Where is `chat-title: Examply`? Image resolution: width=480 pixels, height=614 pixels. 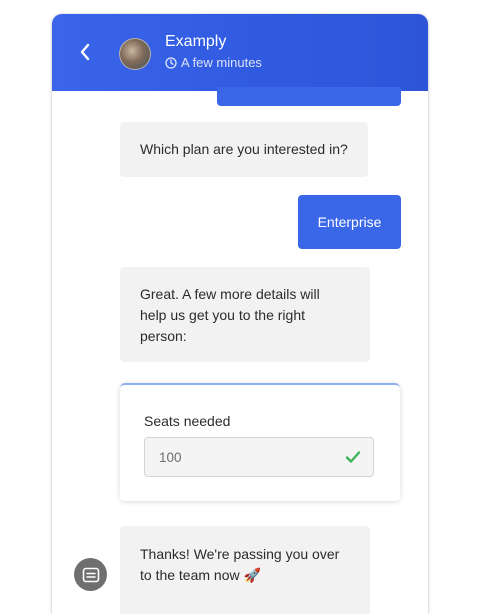
chat-title: Examply is located at coordinates (196, 41).